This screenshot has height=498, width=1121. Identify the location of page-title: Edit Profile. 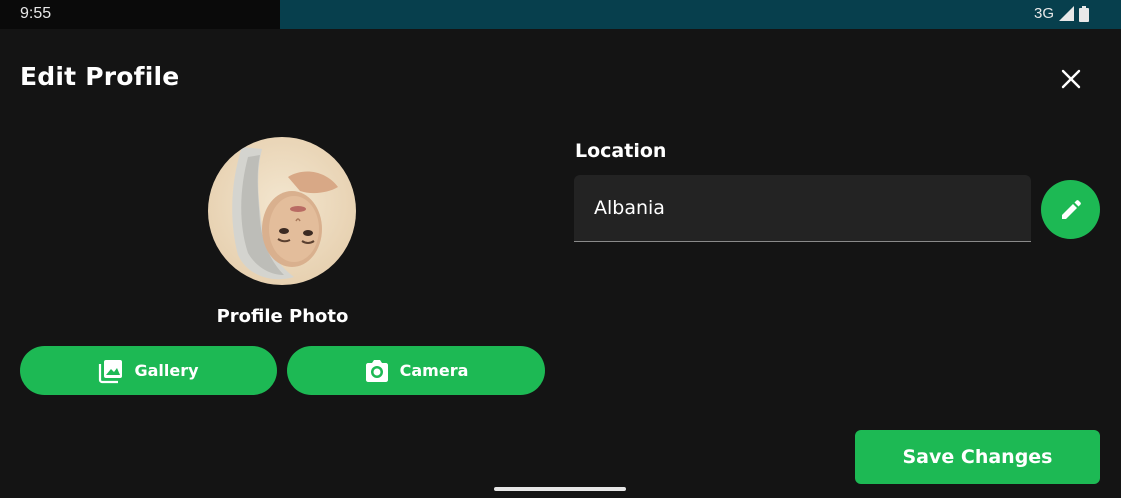
(100, 76).